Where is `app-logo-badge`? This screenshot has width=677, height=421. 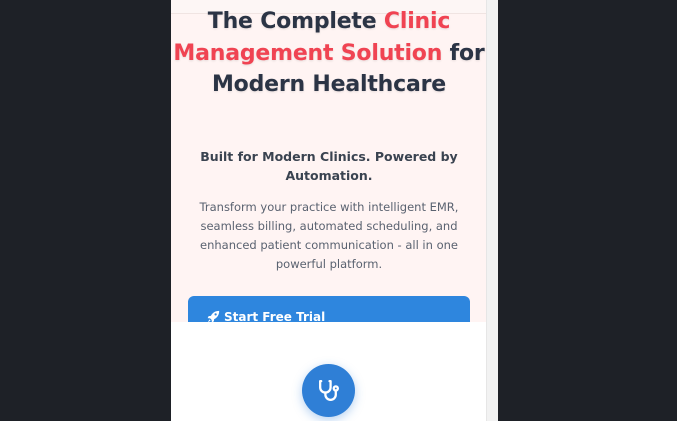 app-logo-badge is located at coordinates (328, 390).